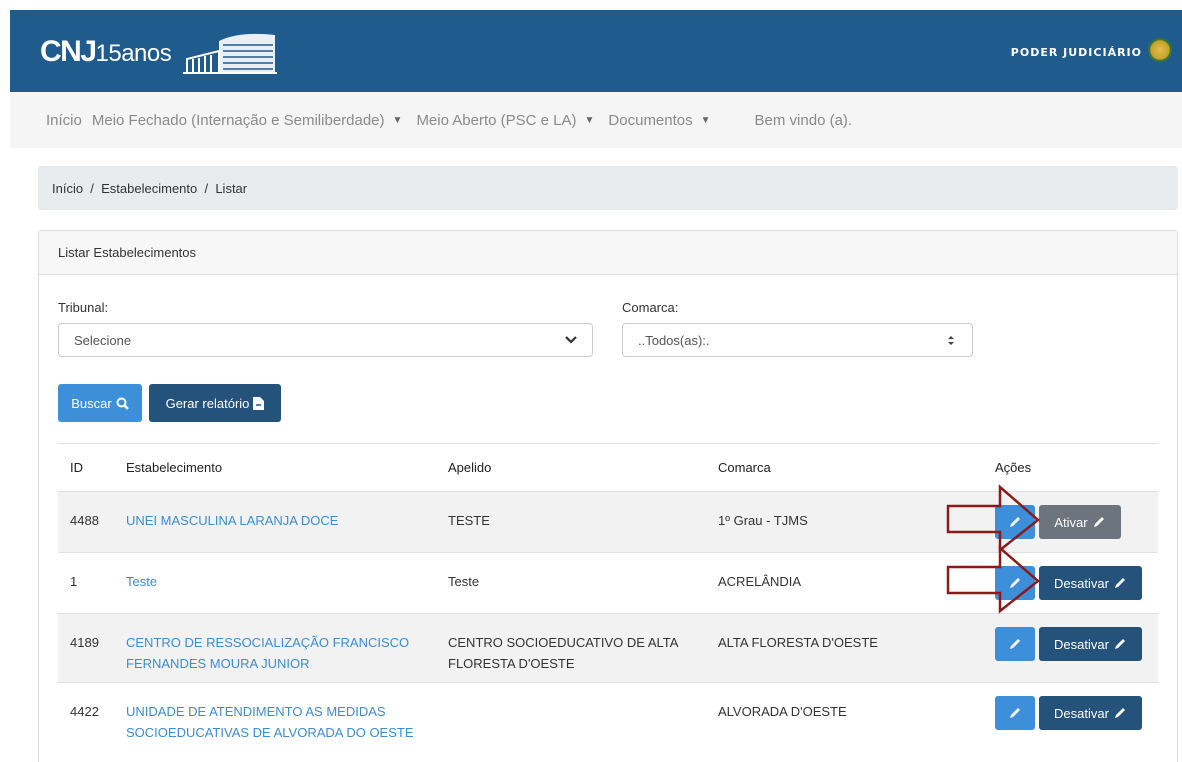  I want to click on sort-arrows-icon, so click(951, 340).